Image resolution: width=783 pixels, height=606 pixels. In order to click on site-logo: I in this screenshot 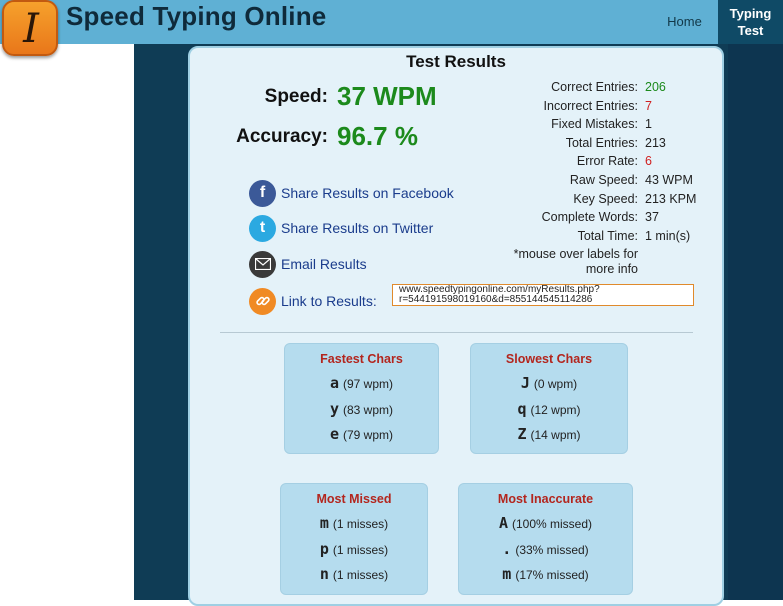, I will do `click(30, 28)`.